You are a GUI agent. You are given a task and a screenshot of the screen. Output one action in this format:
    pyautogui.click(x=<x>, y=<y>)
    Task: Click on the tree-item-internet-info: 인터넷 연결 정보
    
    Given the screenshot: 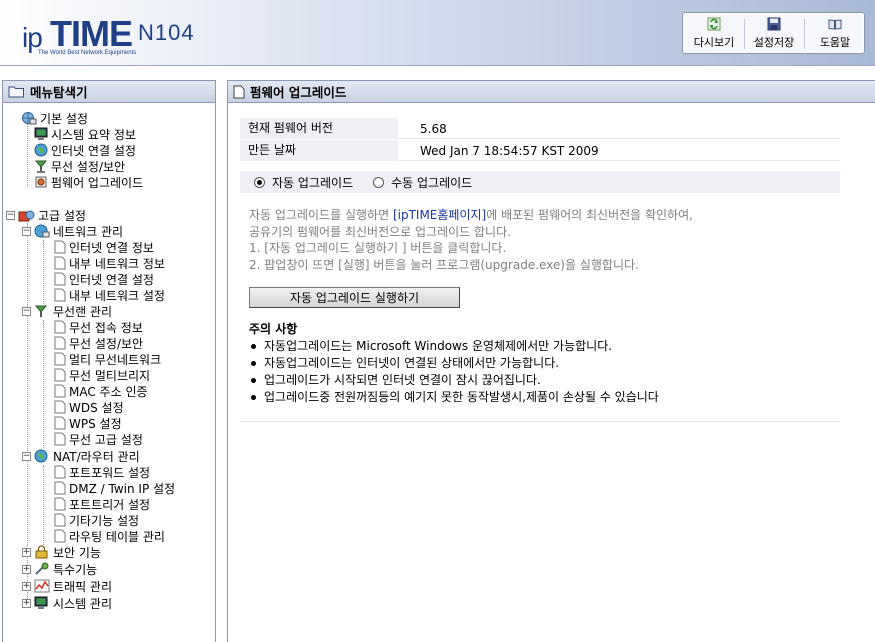 What is the action you would take?
    pyautogui.click(x=104, y=247)
    